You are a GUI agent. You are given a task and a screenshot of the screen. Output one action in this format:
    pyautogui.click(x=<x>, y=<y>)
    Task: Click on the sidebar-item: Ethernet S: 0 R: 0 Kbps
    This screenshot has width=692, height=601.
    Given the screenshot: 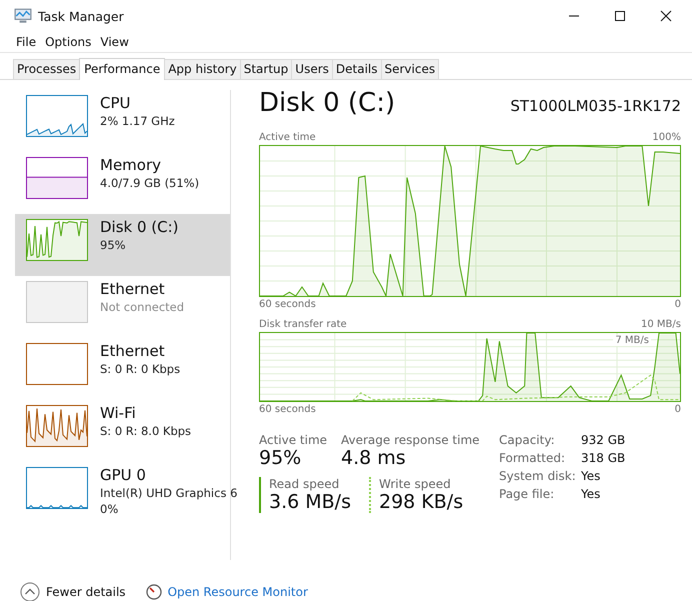 What is the action you would take?
    pyautogui.click(x=122, y=369)
    